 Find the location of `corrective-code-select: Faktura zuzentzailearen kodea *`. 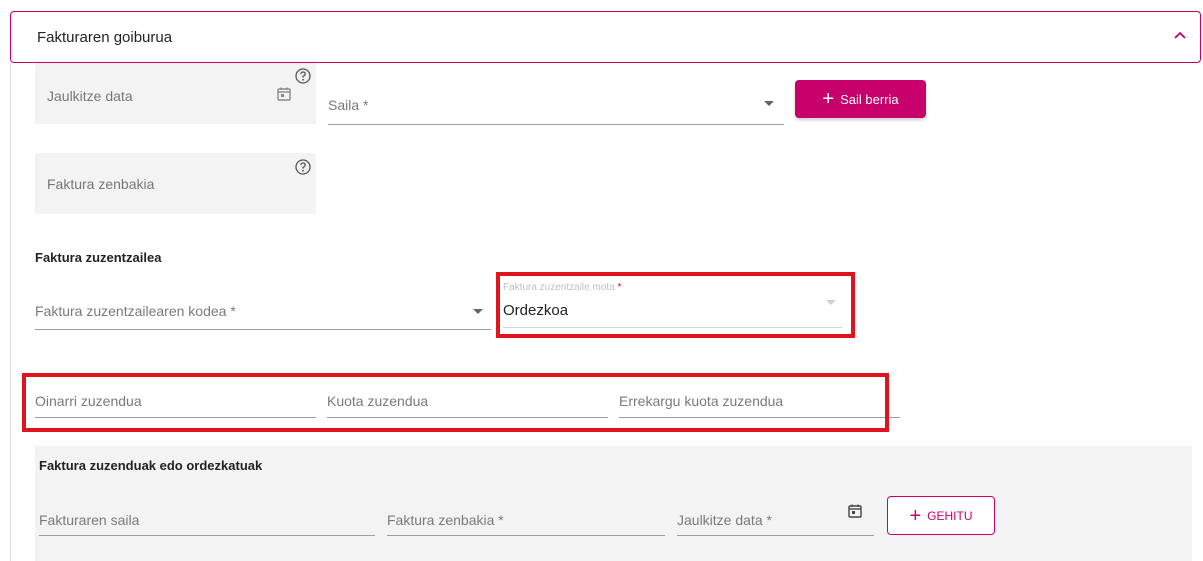

corrective-code-select: Faktura zuzentzailearen kodea * is located at coordinates (263, 312).